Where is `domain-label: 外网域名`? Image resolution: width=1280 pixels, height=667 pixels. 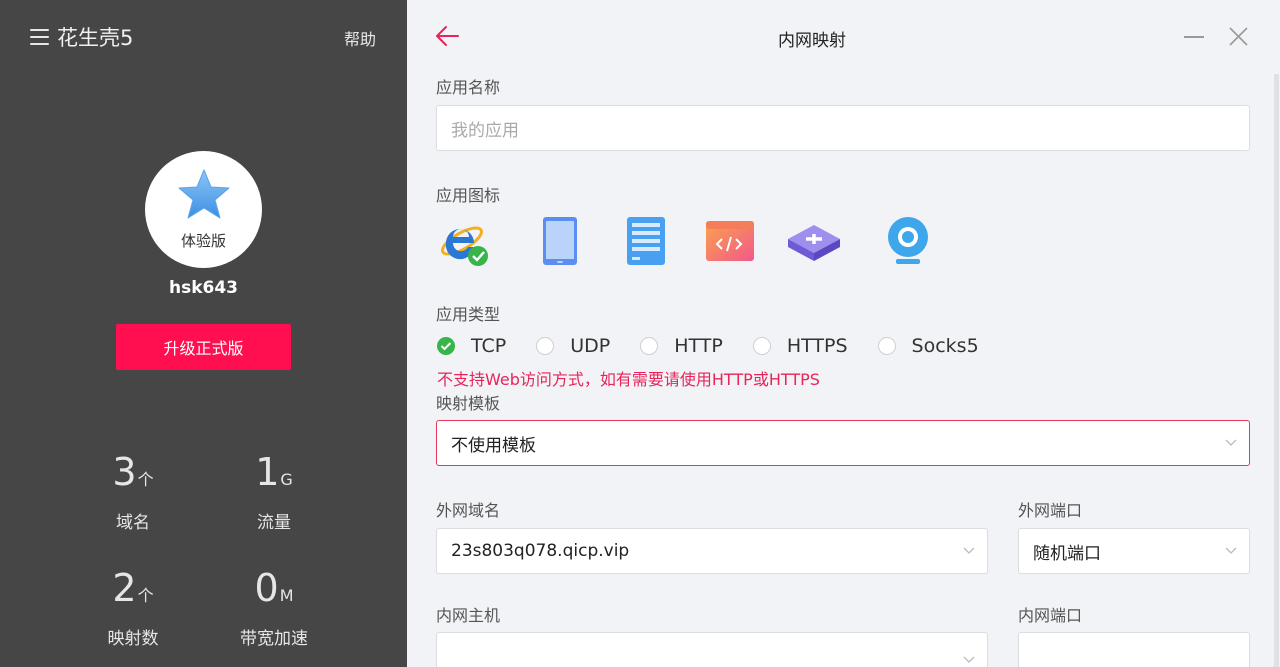 domain-label: 外网域名 is located at coordinates (468, 510).